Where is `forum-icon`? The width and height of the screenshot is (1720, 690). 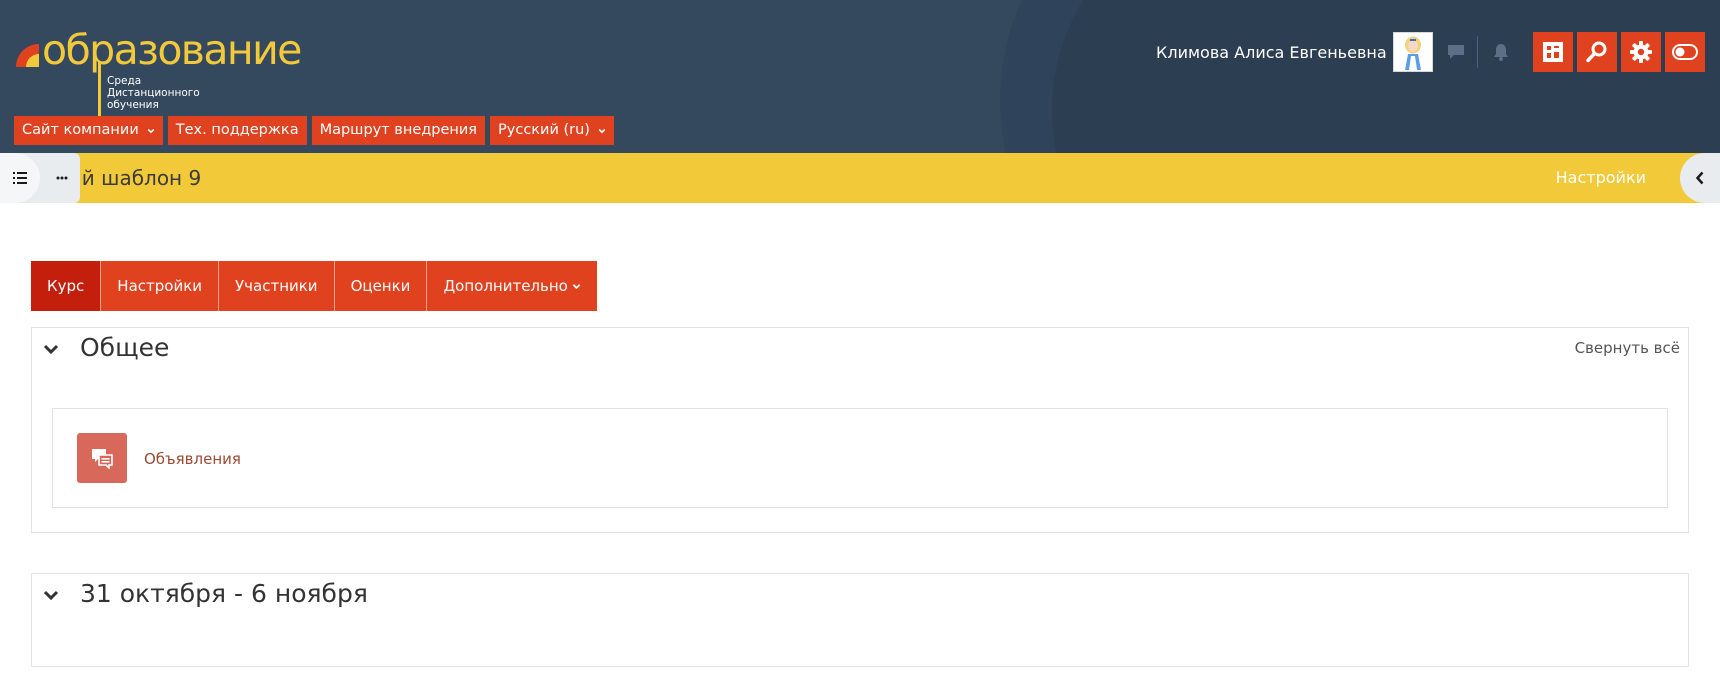
forum-icon is located at coordinates (102, 458).